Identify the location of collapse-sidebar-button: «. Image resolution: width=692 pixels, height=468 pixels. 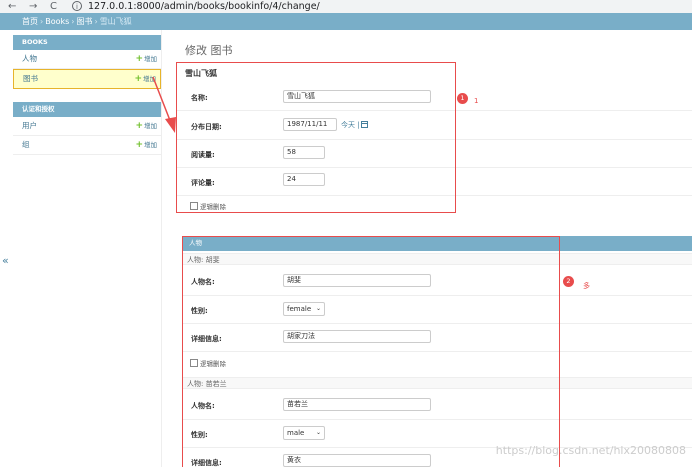
(5, 260).